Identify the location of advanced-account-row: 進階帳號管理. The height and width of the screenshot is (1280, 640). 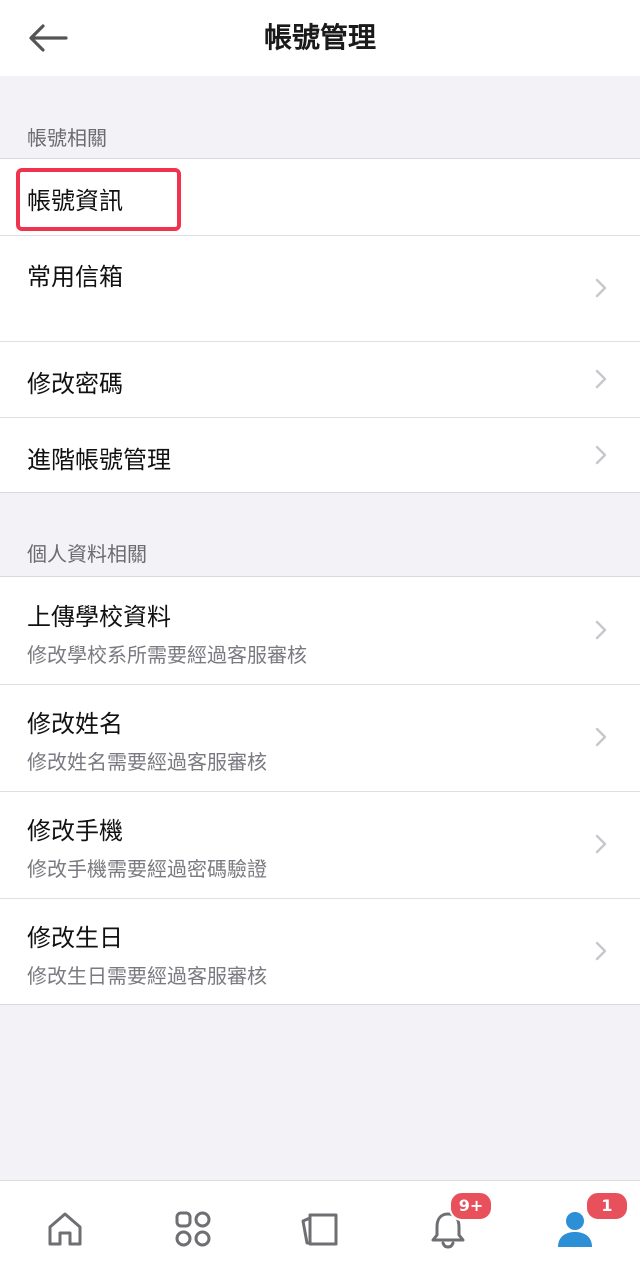
(320, 454).